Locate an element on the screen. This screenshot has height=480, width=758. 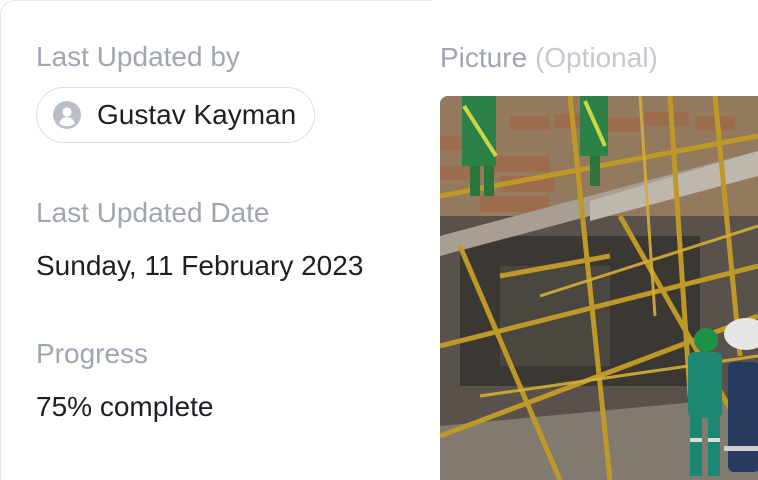
user-avatar-icon is located at coordinates (67, 115).